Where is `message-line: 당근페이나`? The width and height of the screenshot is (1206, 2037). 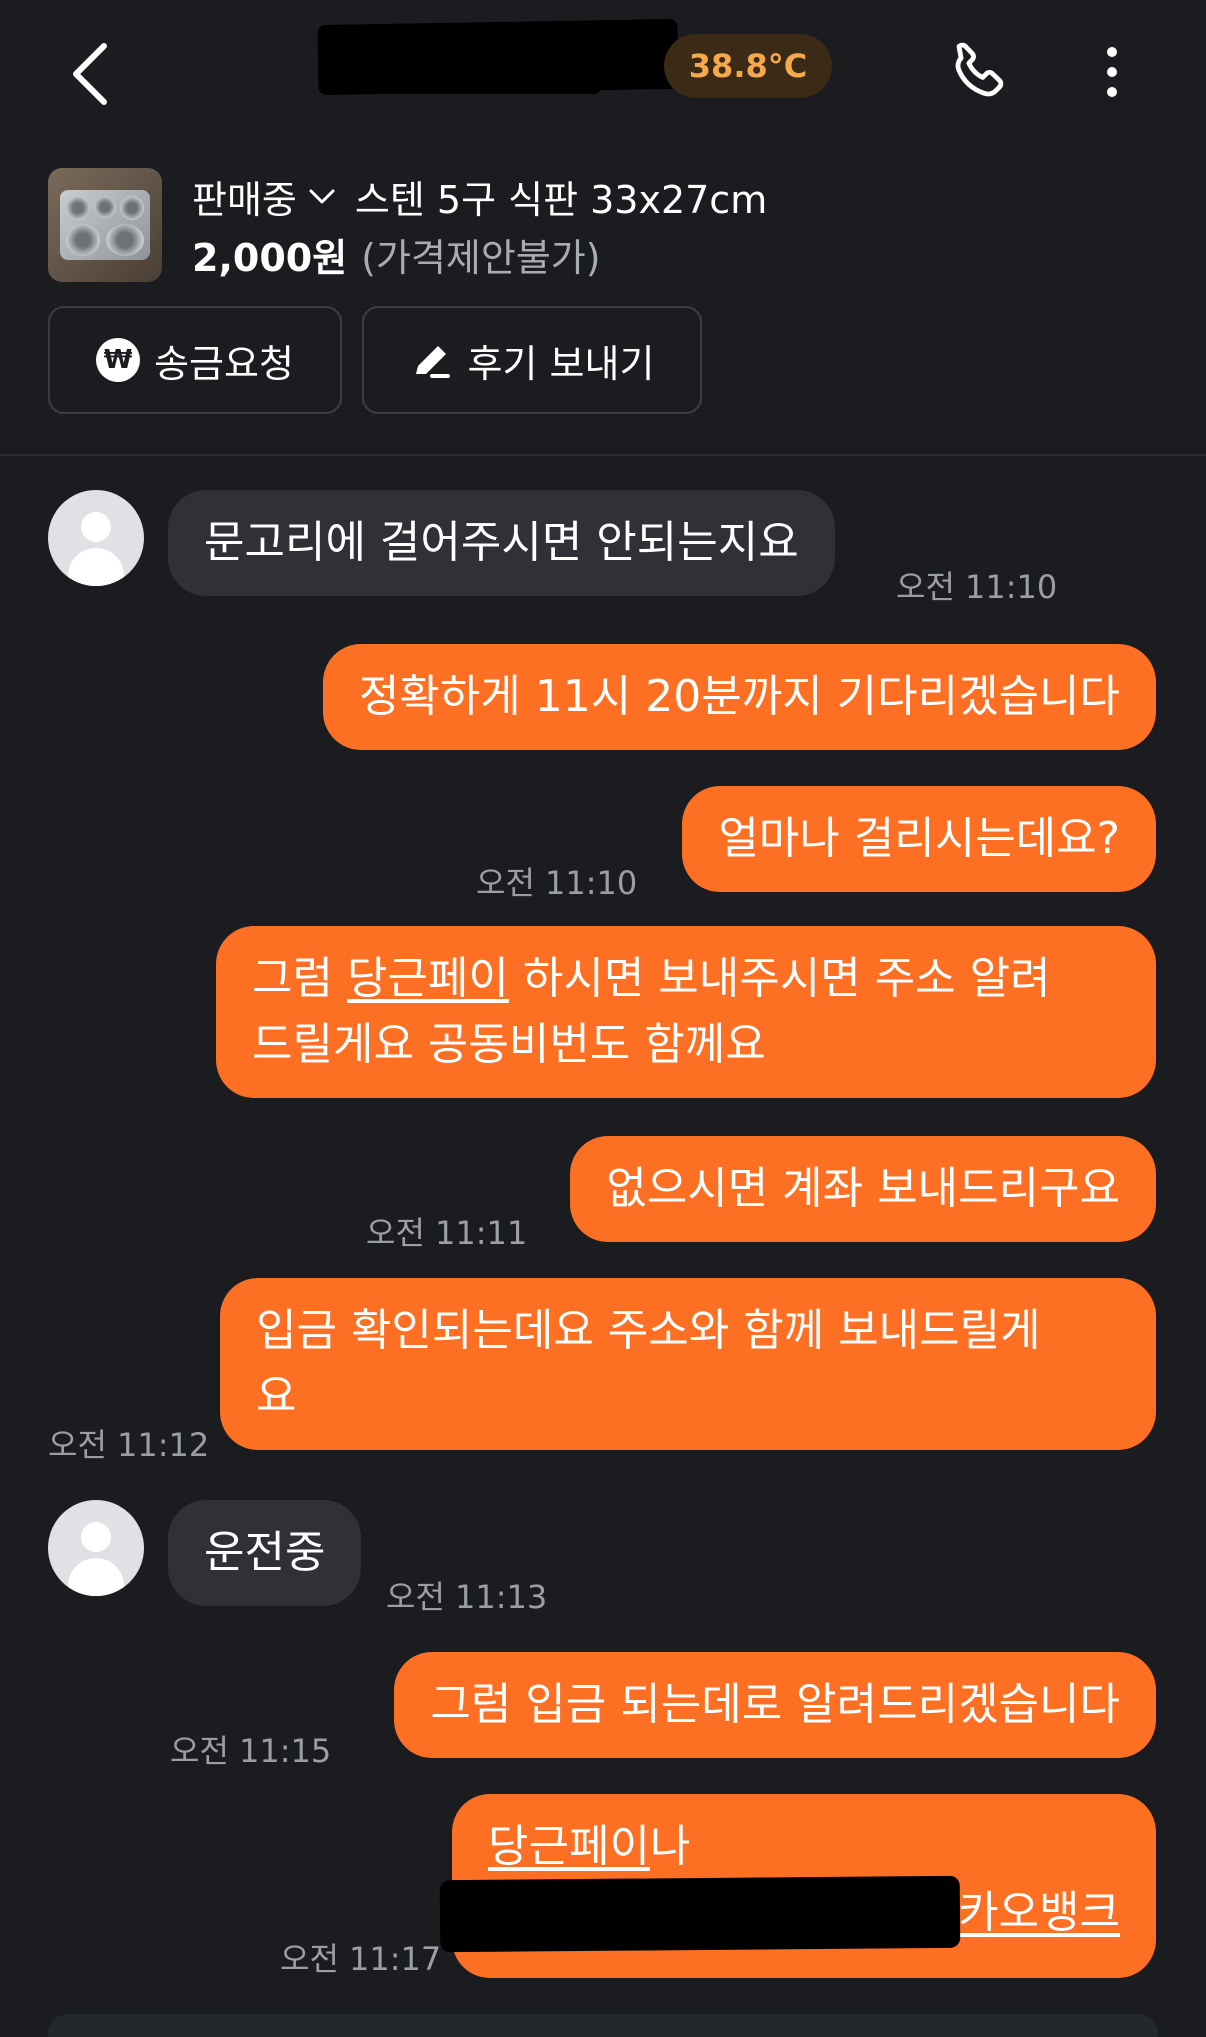 message-line: 당근페이나 is located at coordinates (589, 1846).